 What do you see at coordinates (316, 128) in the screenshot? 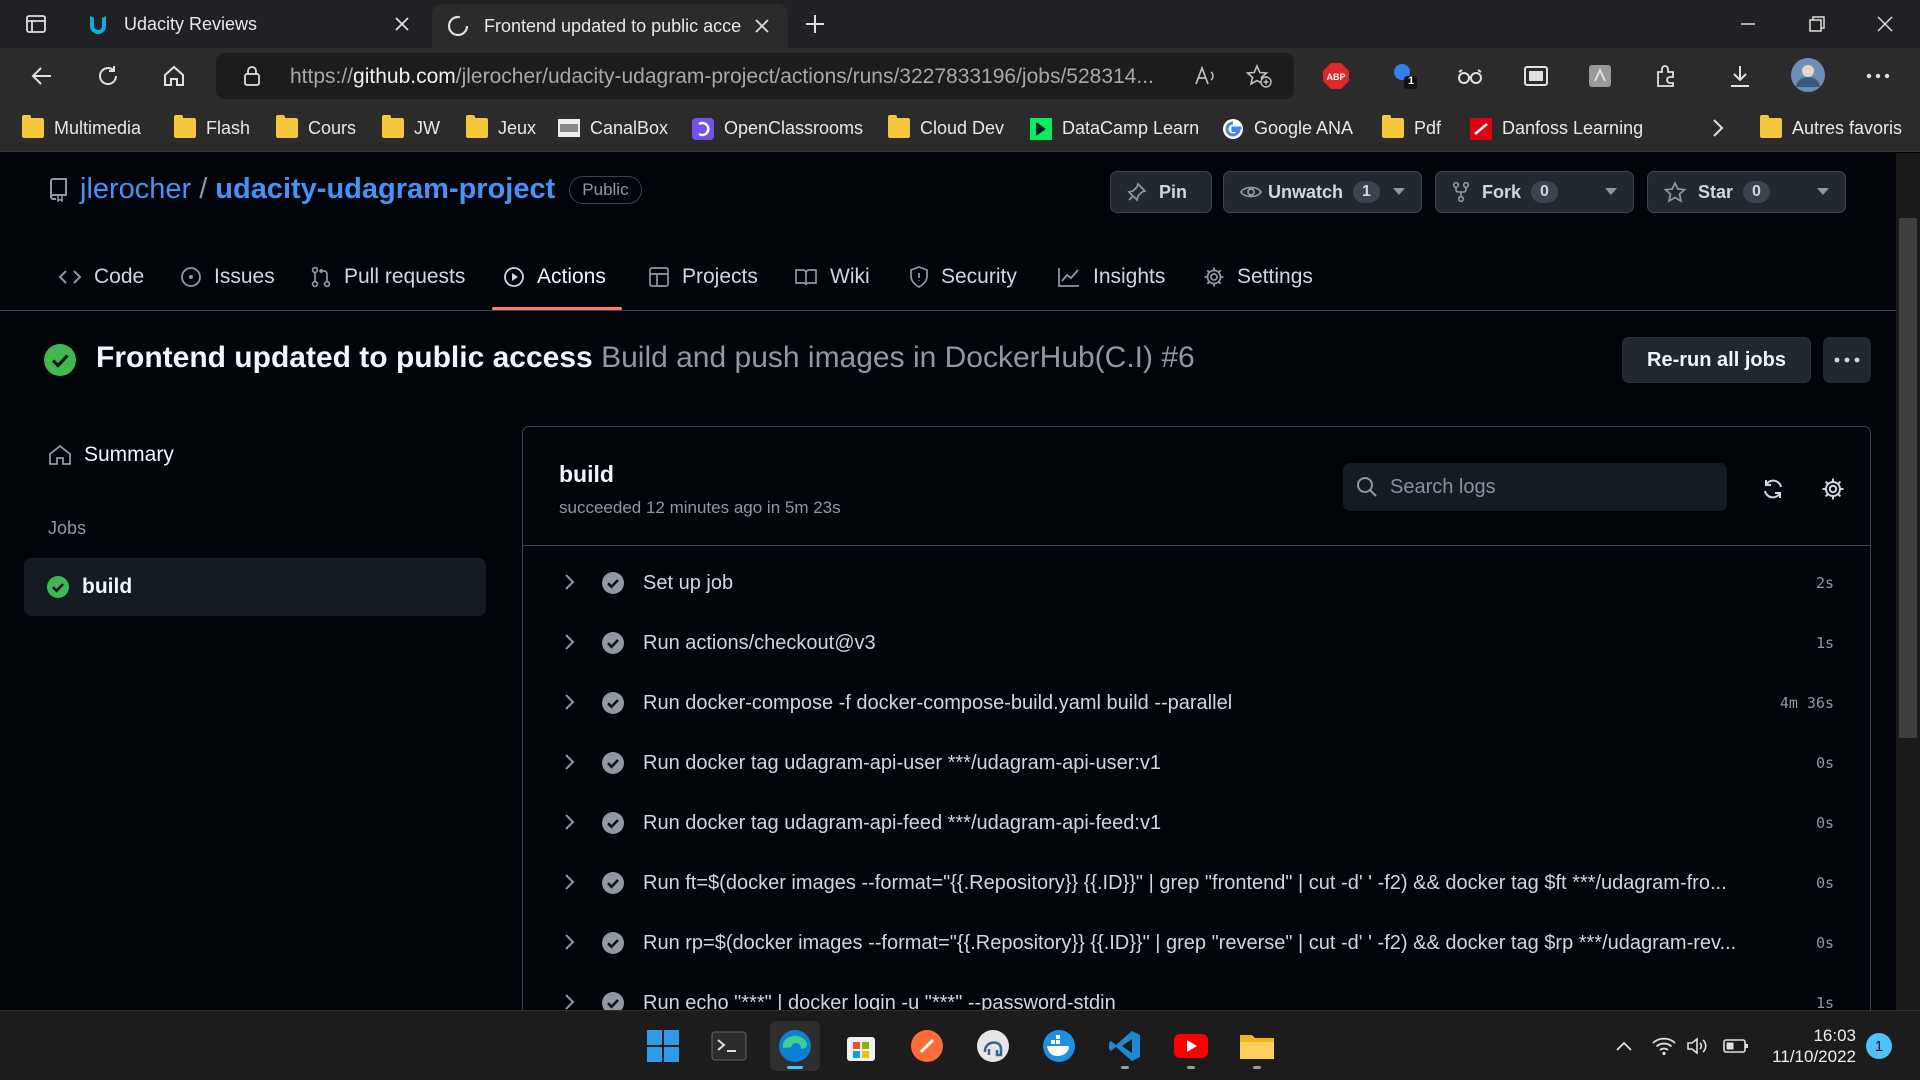
I see `bookmark-cours: Cours` at bounding box center [316, 128].